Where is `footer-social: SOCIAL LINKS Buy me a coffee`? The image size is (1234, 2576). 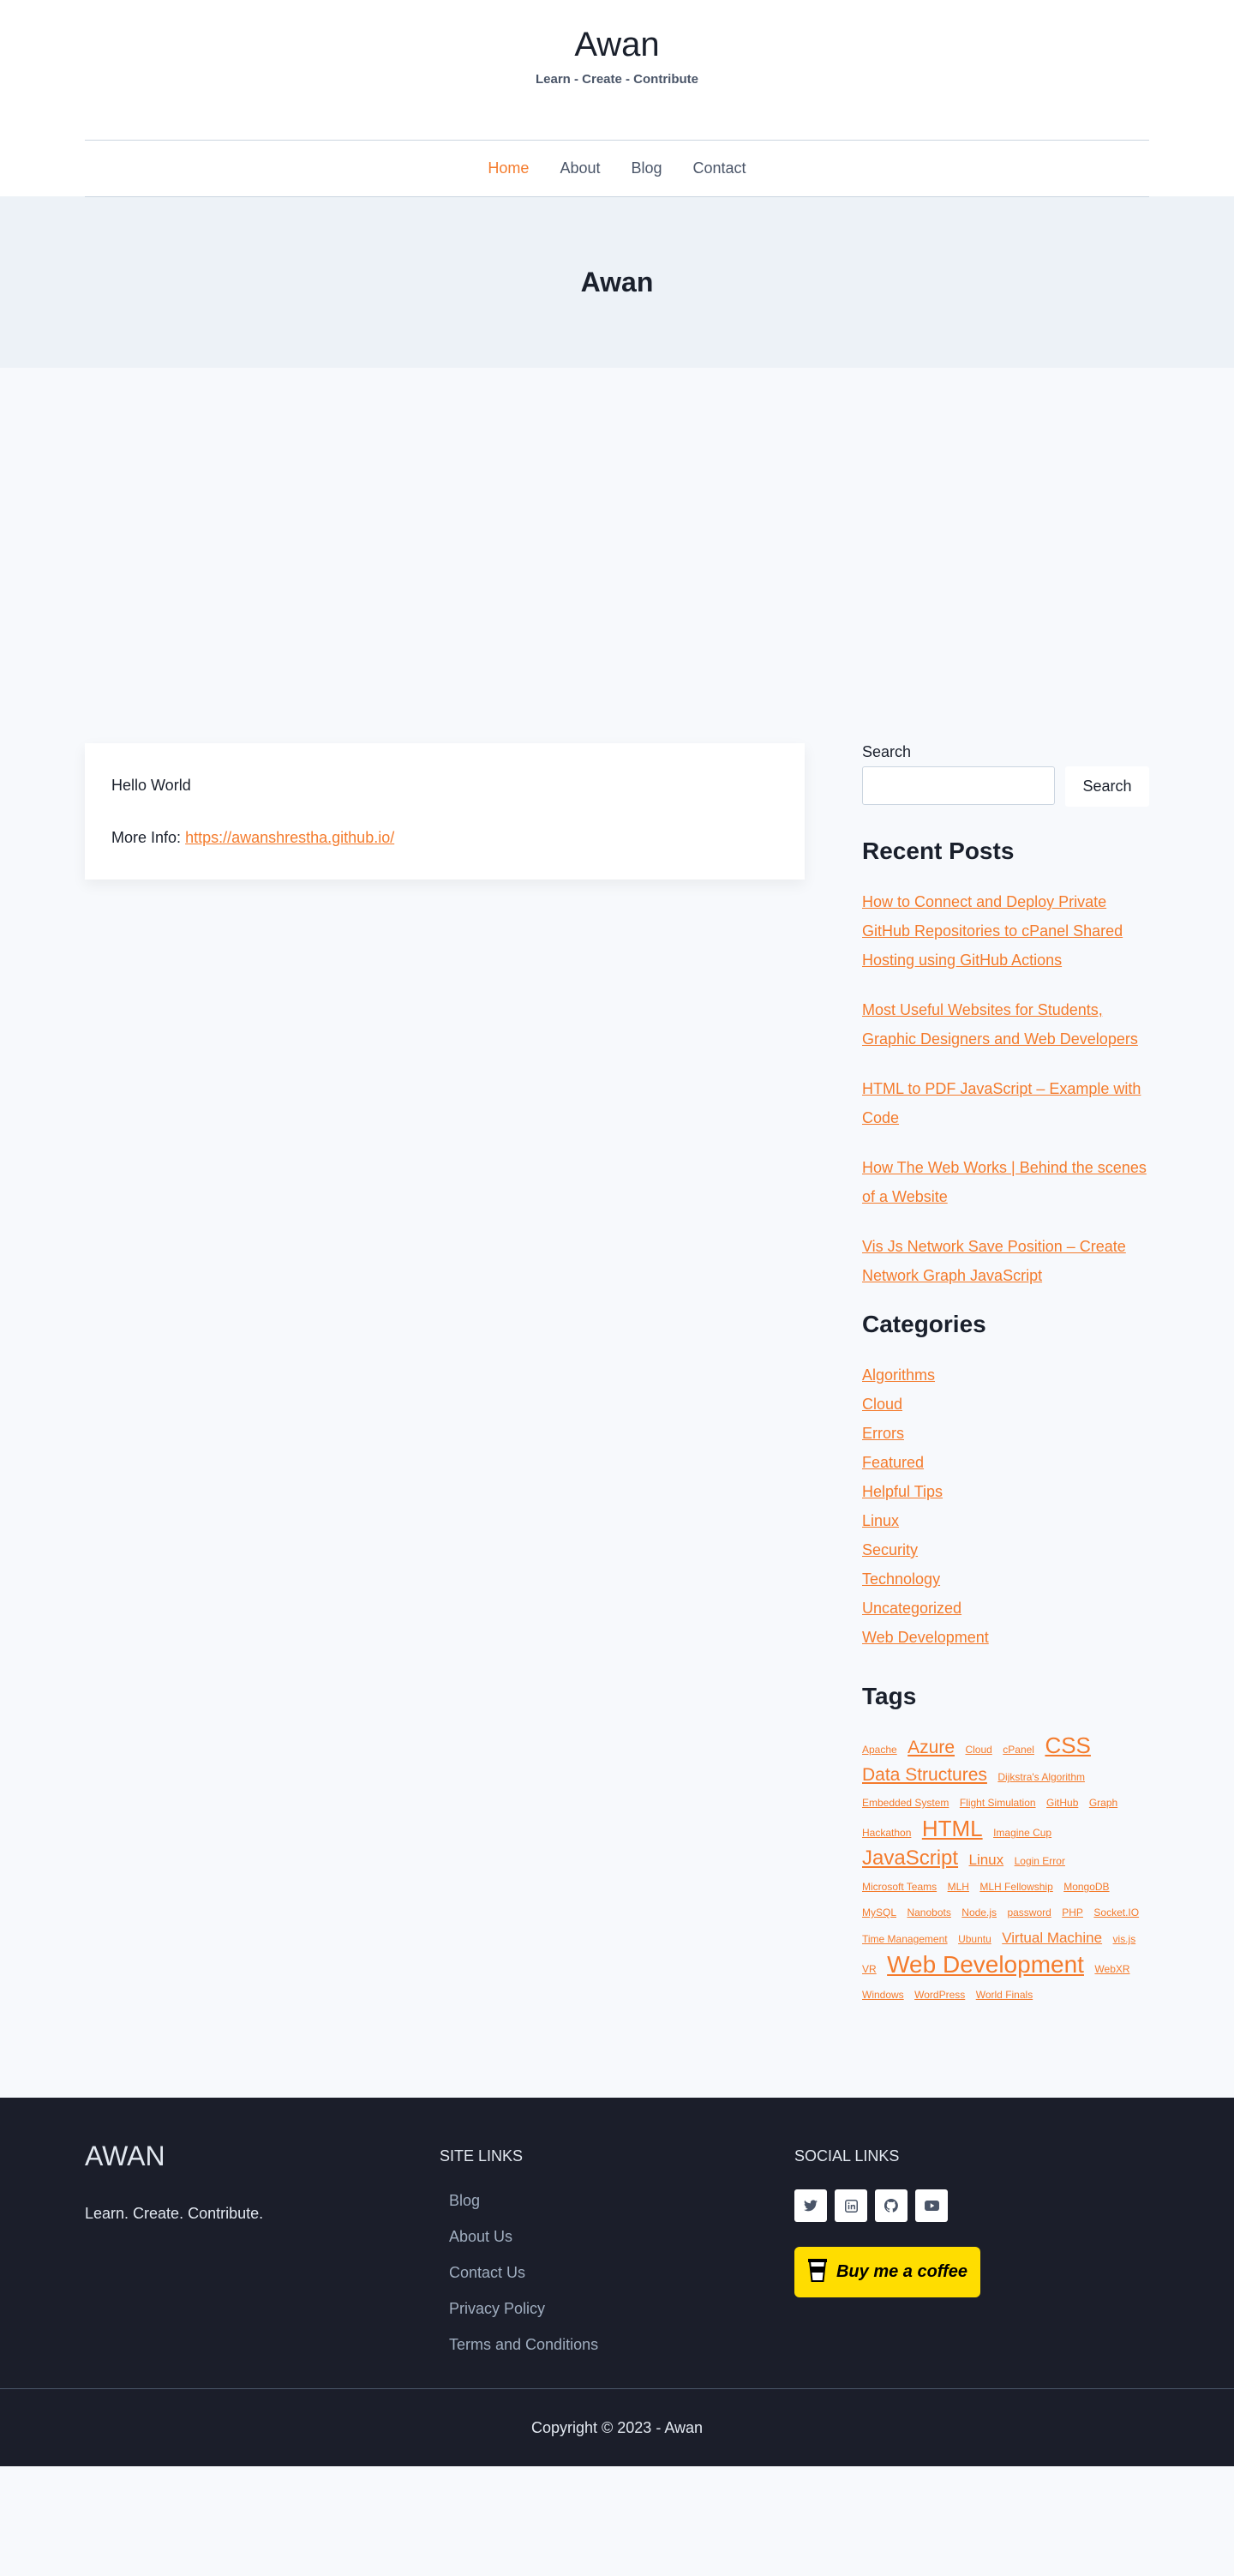 footer-social: SOCIAL LINKS Buy me a coffee is located at coordinates (971, 2264).